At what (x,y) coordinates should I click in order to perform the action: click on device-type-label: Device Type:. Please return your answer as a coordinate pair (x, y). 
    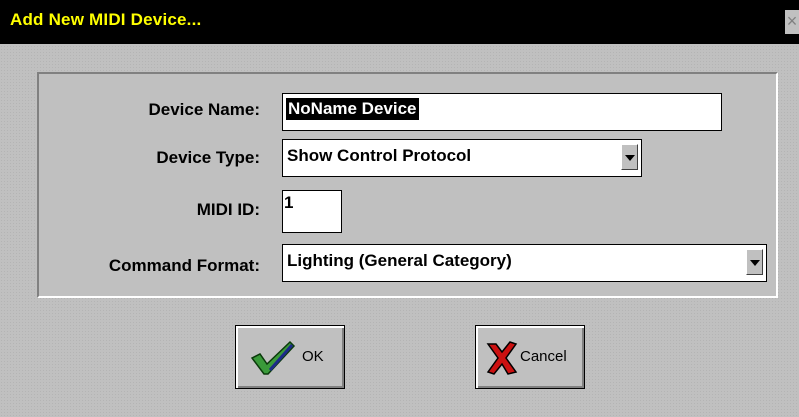
    Looking at the image, I should click on (208, 157).